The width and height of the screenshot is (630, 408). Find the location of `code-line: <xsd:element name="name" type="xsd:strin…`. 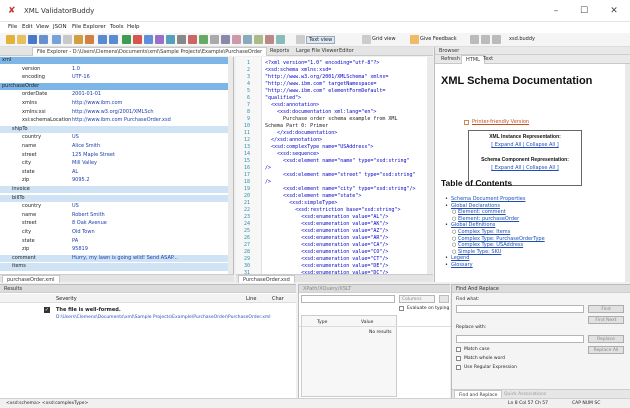

code-line: <xsd:element name="name" type="xsd:strin… is located at coordinates (337, 161).